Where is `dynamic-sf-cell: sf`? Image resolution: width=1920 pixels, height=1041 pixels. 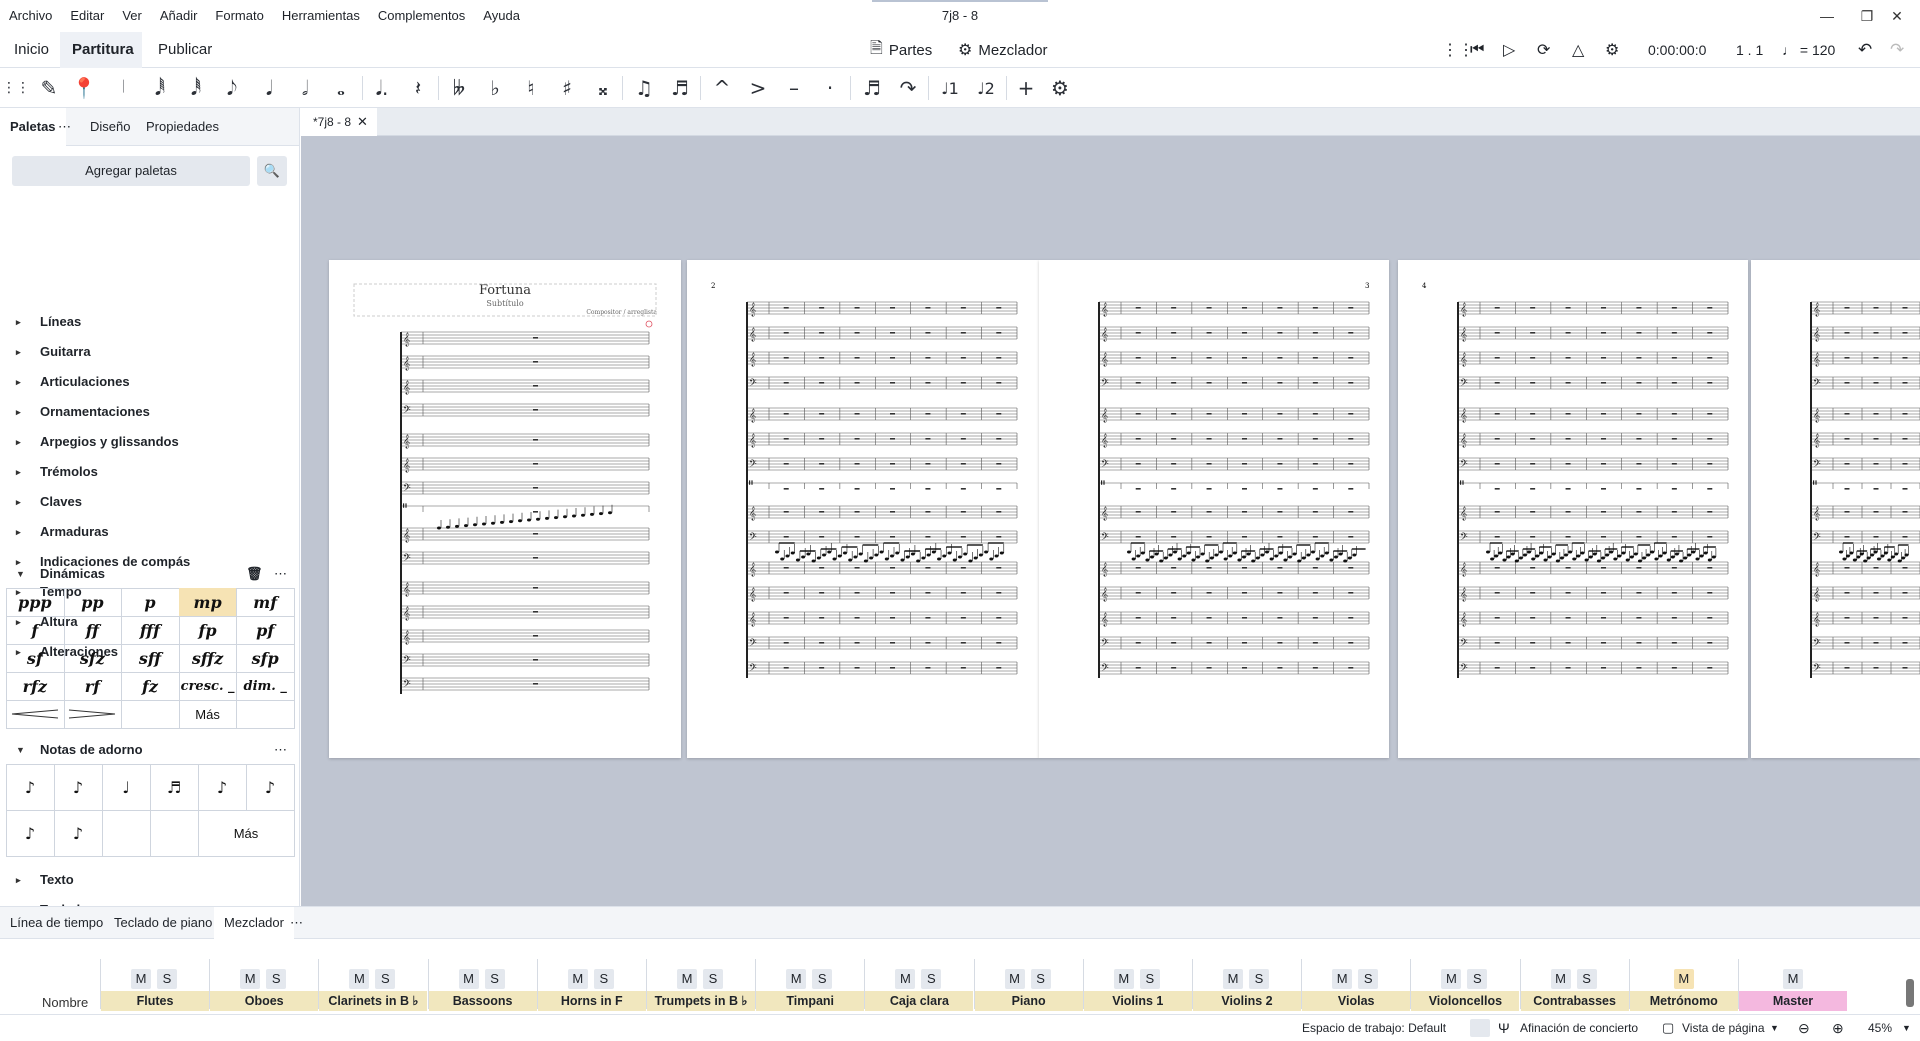 dynamic-sf-cell: sf is located at coordinates (35, 658).